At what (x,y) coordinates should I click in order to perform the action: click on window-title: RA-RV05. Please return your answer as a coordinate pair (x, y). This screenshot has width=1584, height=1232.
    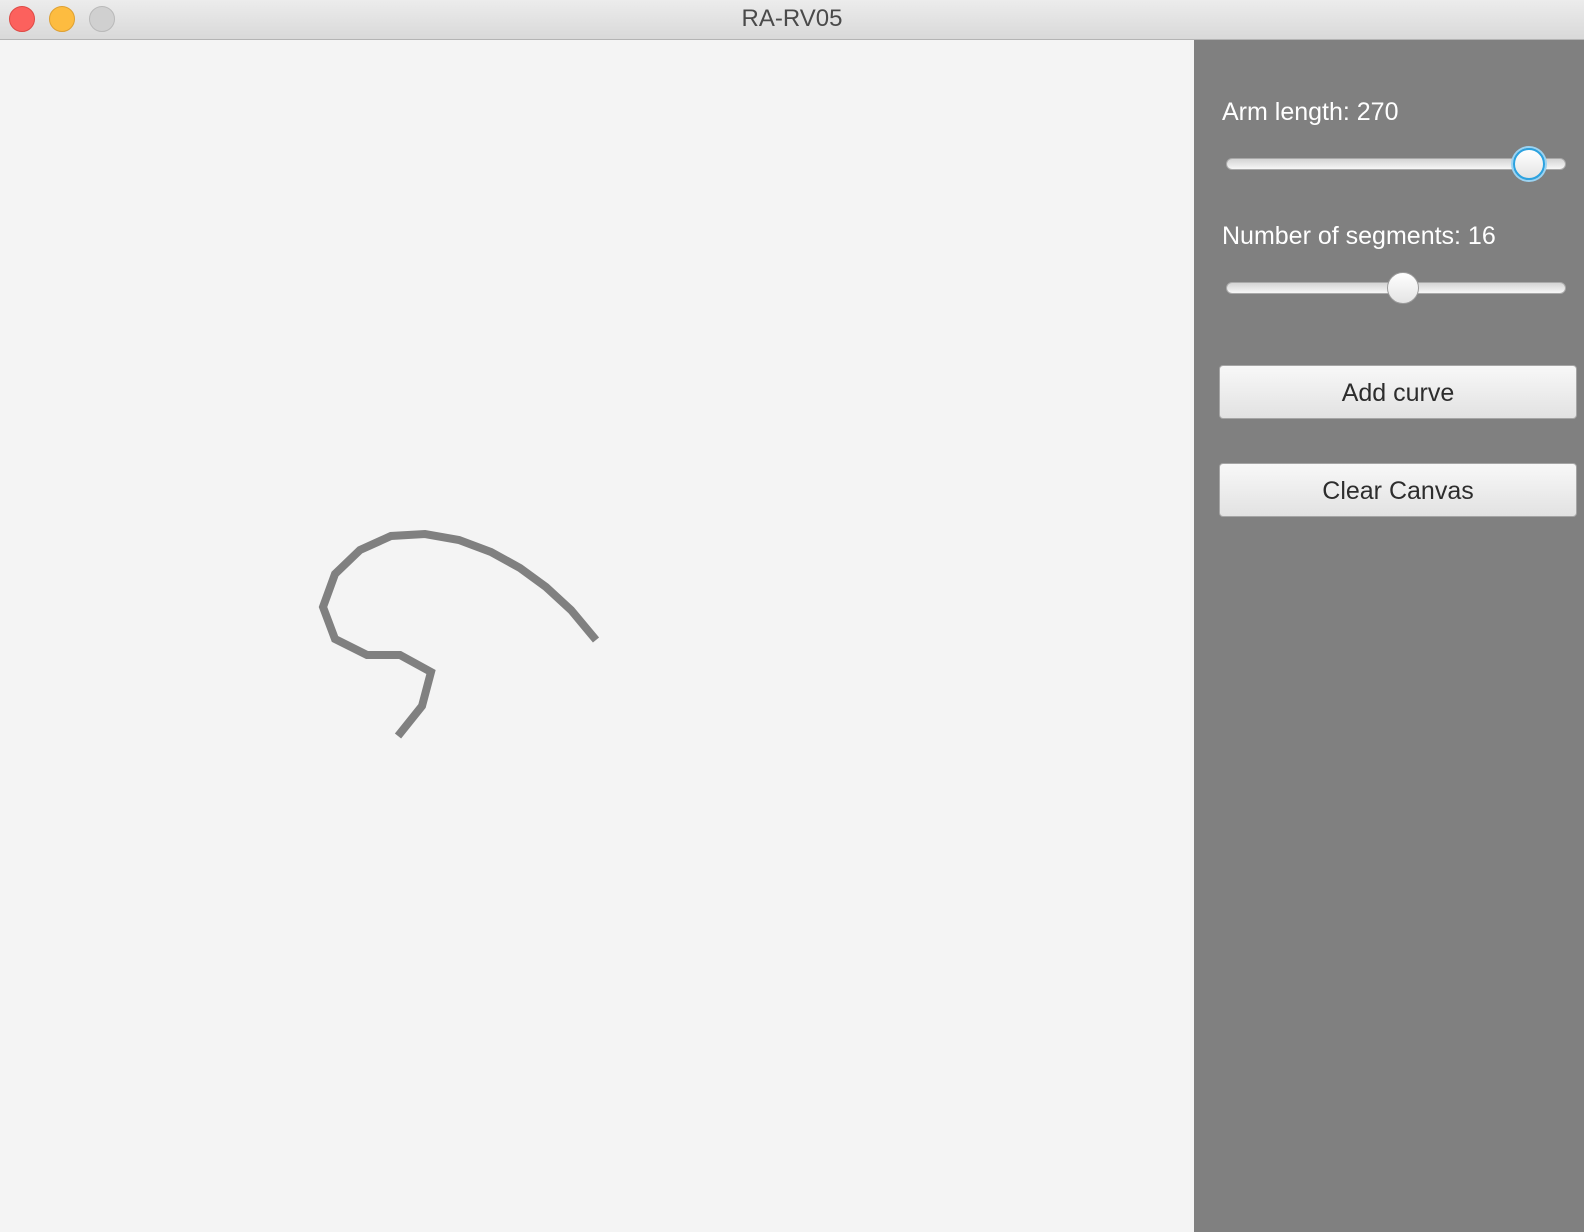
    Looking at the image, I should click on (792, 18).